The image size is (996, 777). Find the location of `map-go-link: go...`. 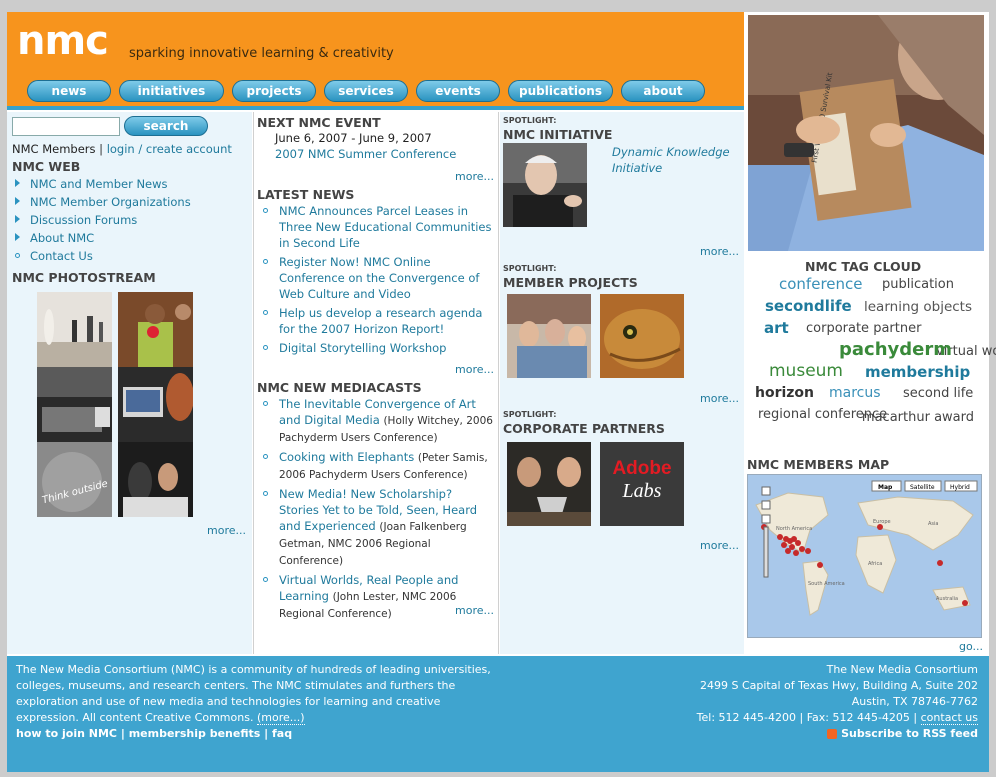

map-go-link: go... is located at coordinates (971, 646).